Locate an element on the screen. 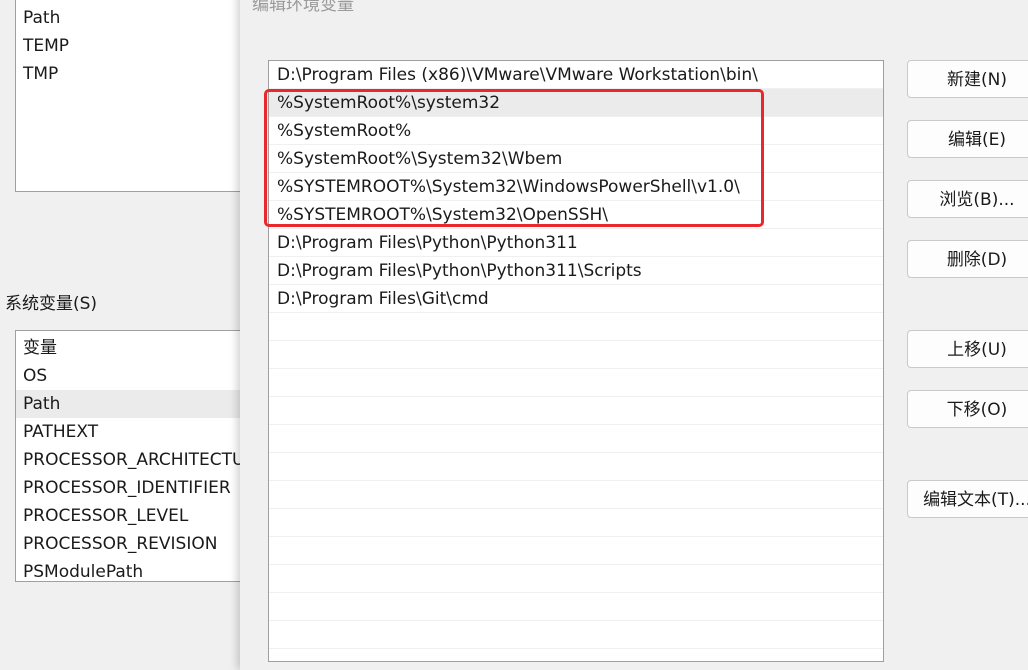 This screenshot has height=670, width=1028. list-item: PROCESSOR_REVISION is located at coordinates (136, 544).